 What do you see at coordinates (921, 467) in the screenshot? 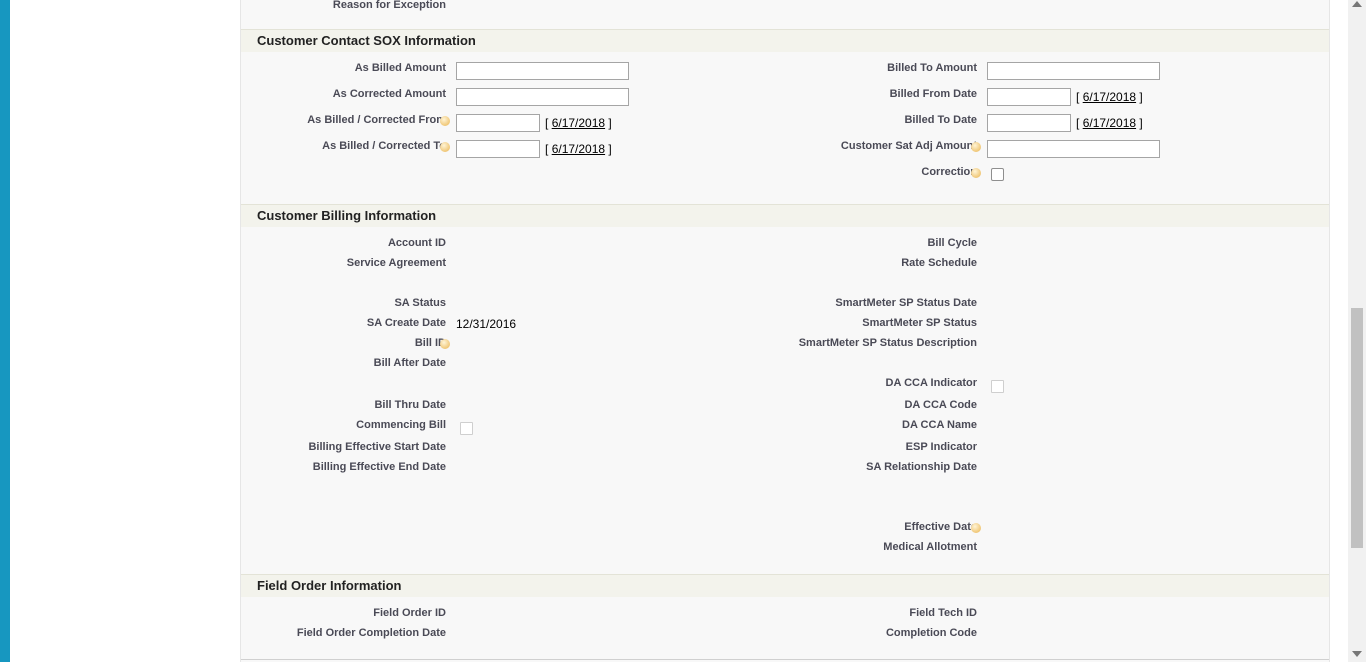
I see `sa-relationship-date-label: SA Relationship Date` at bounding box center [921, 467].